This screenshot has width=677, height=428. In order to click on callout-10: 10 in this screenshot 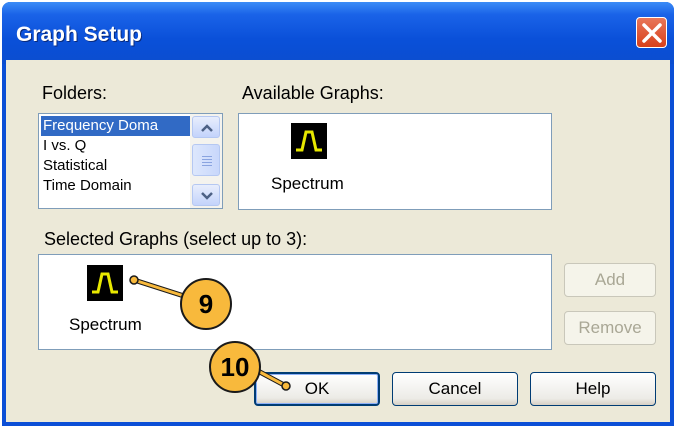, I will do `click(235, 367)`.